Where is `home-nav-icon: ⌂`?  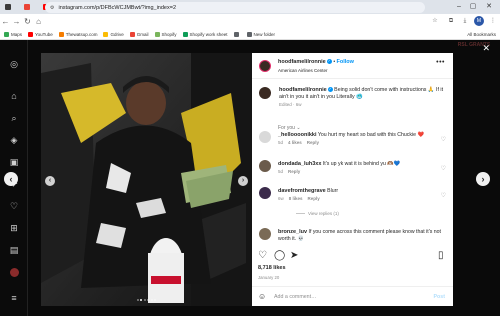 home-nav-icon: ⌂ is located at coordinates (14, 96).